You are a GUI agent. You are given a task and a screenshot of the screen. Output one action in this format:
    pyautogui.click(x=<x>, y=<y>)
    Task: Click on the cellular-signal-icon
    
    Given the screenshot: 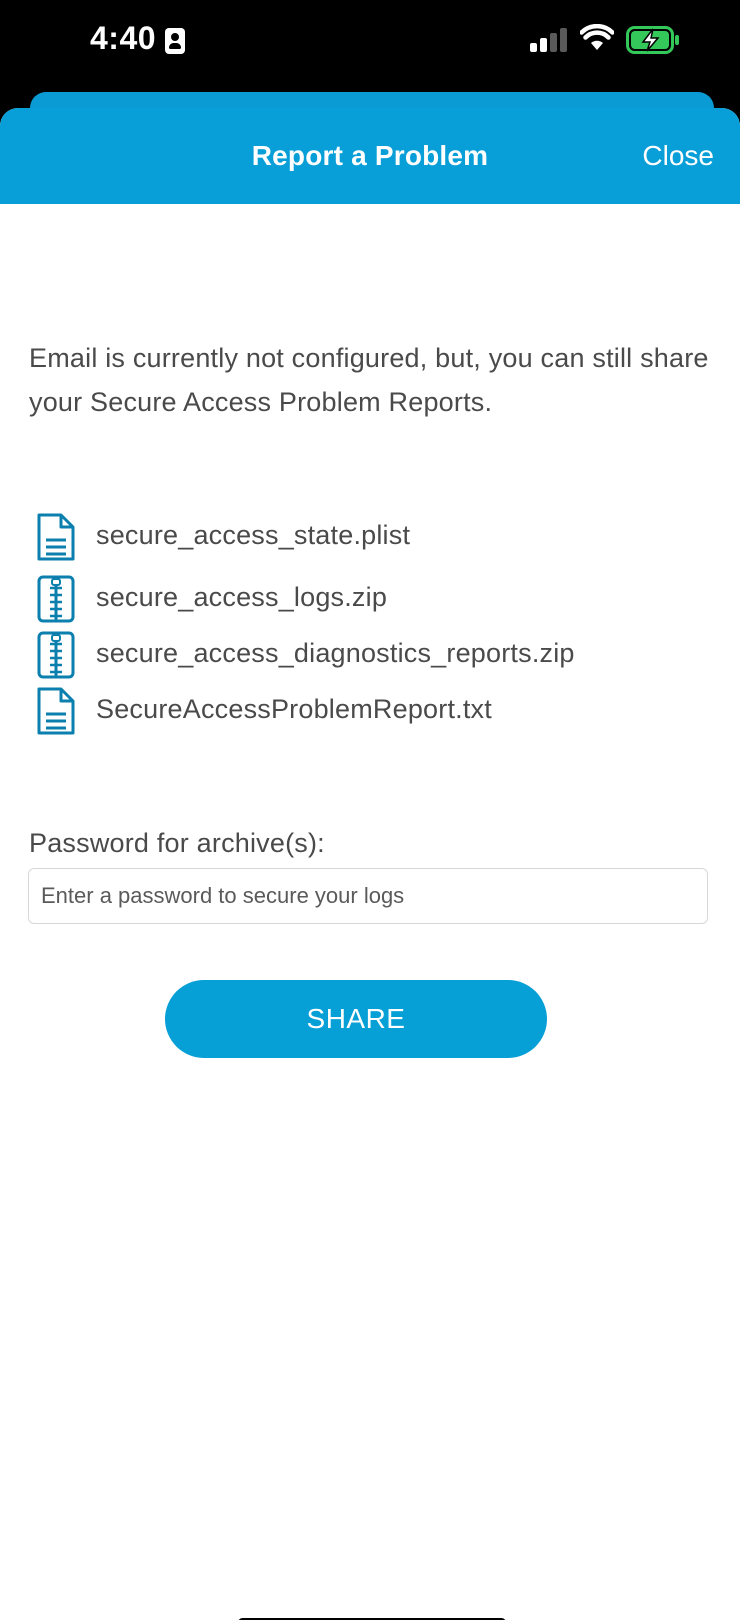 What is the action you would take?
    pyautogui.click(x=549, y=39)
    